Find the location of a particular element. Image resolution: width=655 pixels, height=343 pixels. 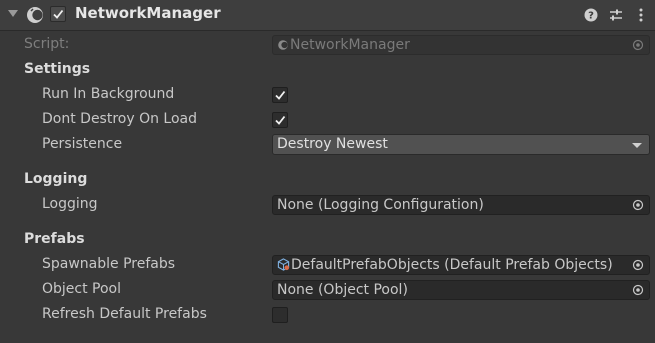

prefabs-section-header: Prefabs is located at coordinates (54, 239).